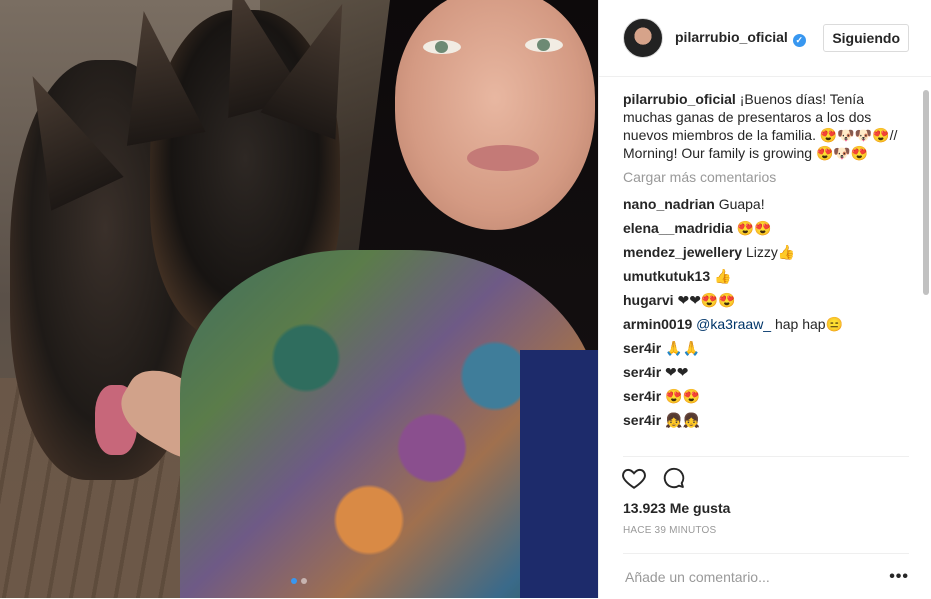  I want to click on comment-text: ❤❤😍😍, so click(706, 300).